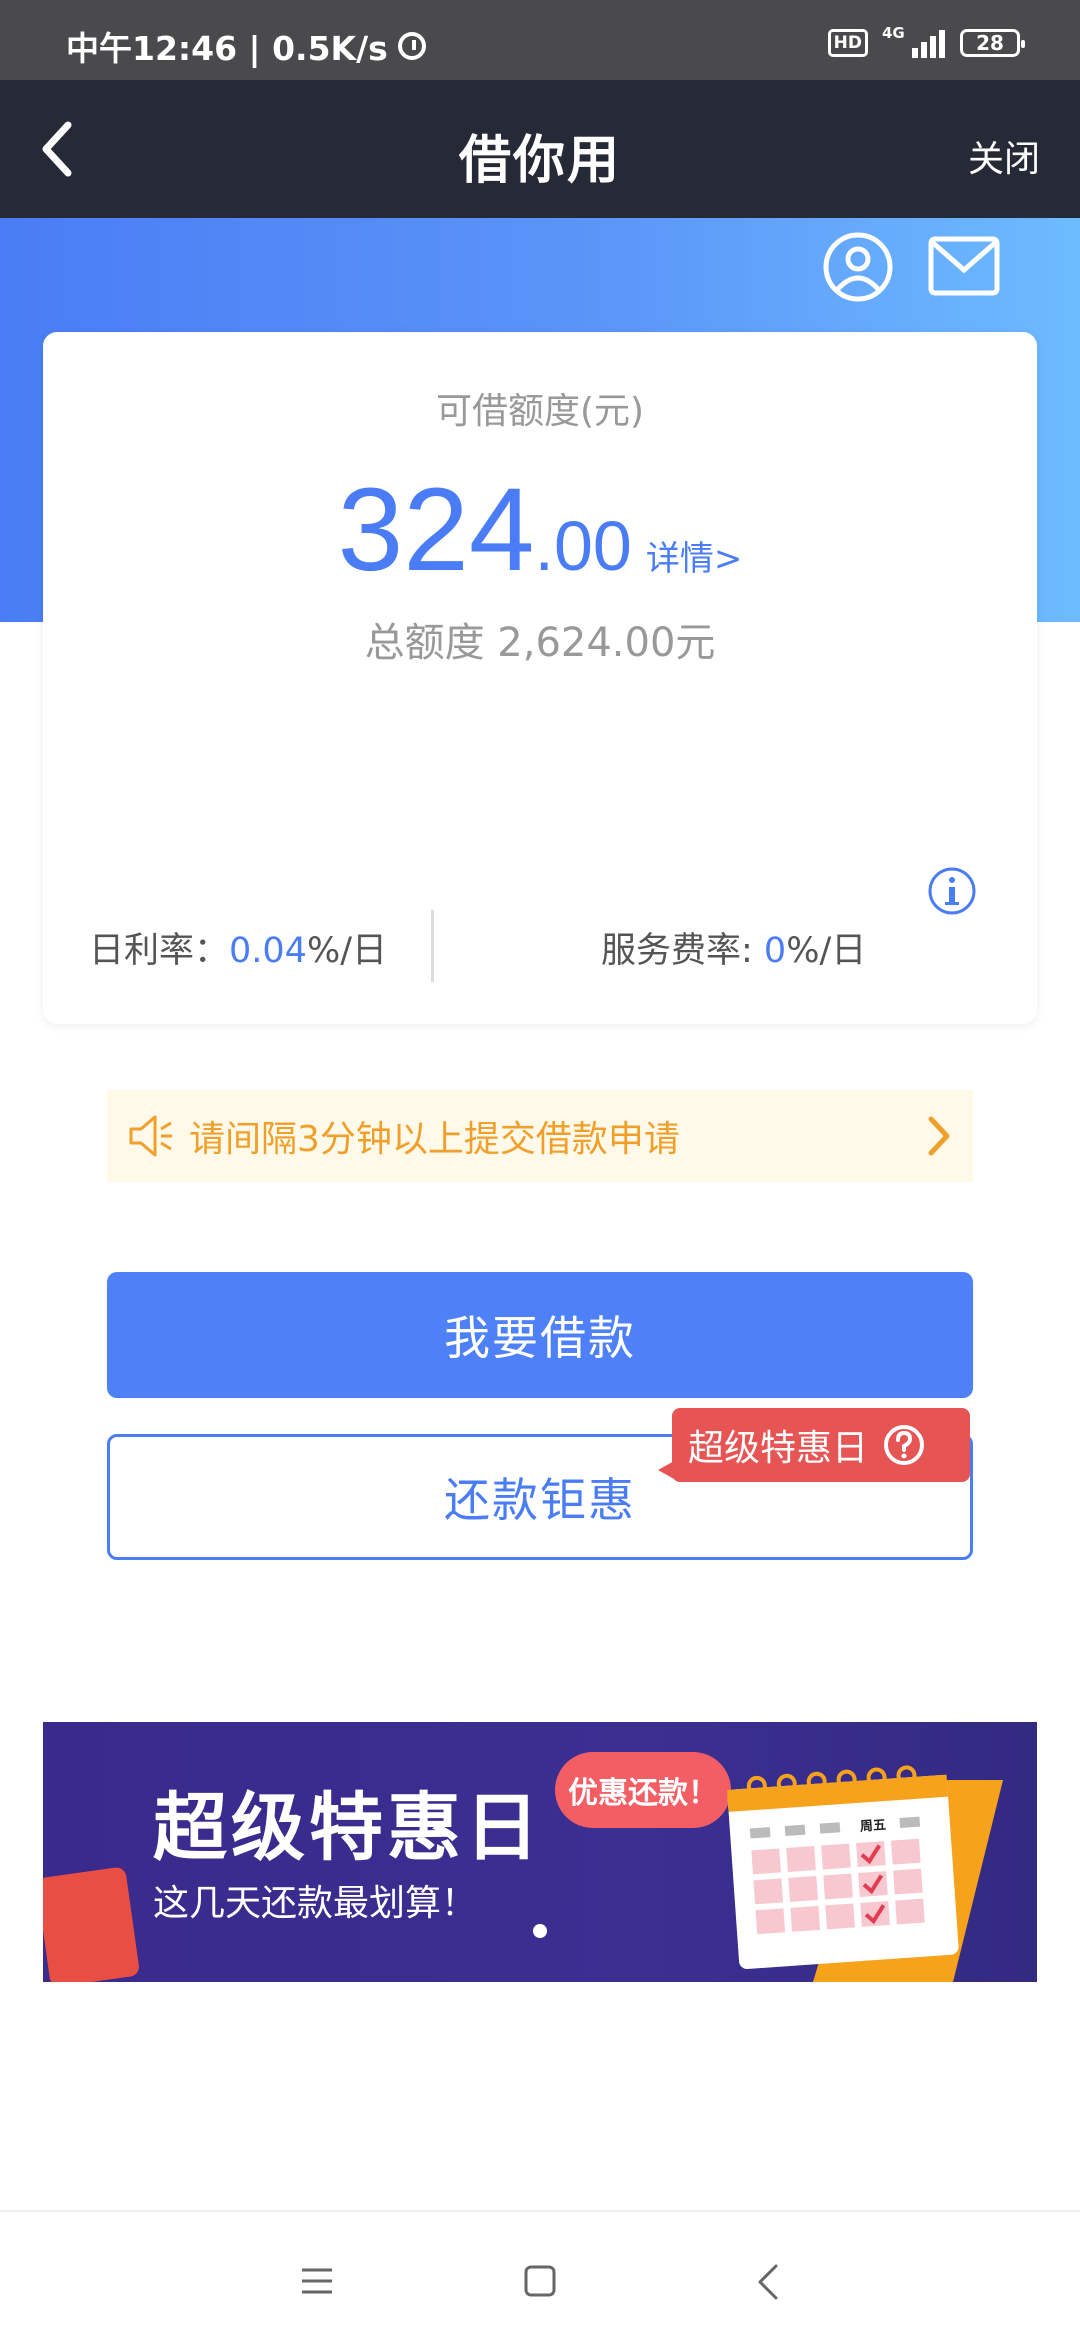  I want to click on close-button: 关闭, so click(1004, 156).